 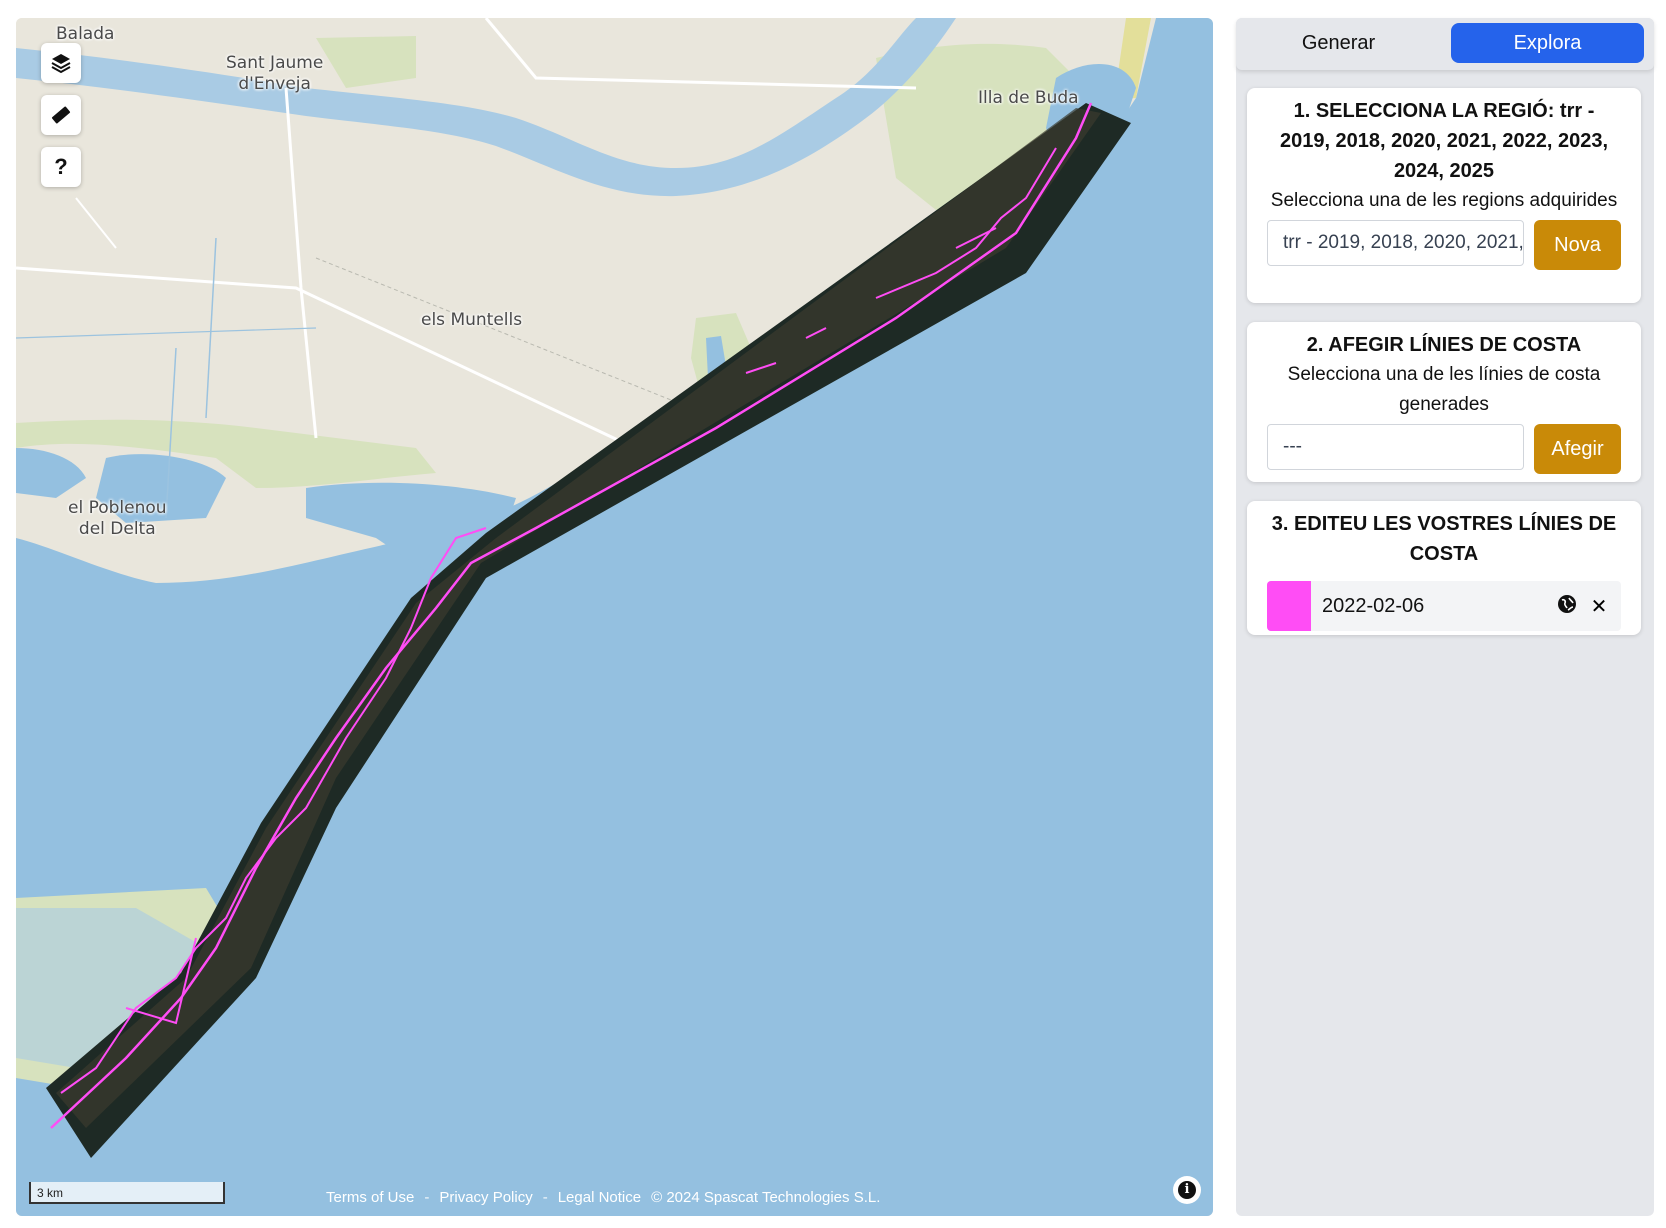 I want to click on terms-link: Terms of Use, so click(x=370, y=1197).